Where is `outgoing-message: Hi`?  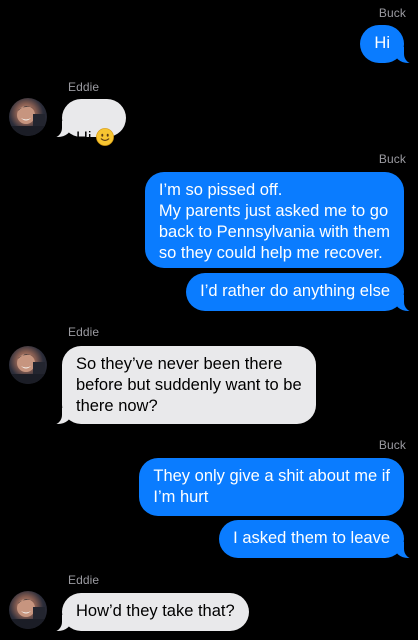 outgoing-message: Hi is located at coordinates (389, 44).